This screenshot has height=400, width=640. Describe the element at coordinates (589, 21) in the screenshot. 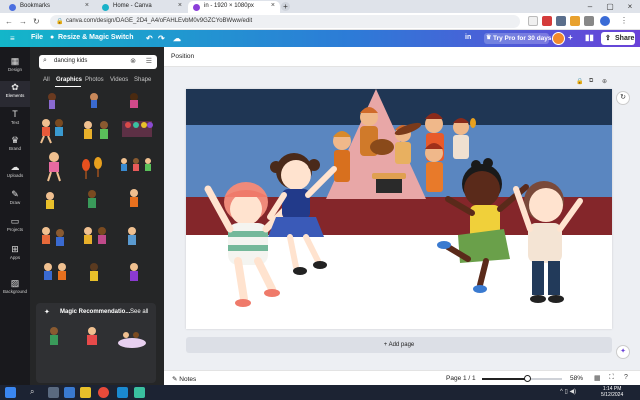

I see `puzzle-icon` at that location.